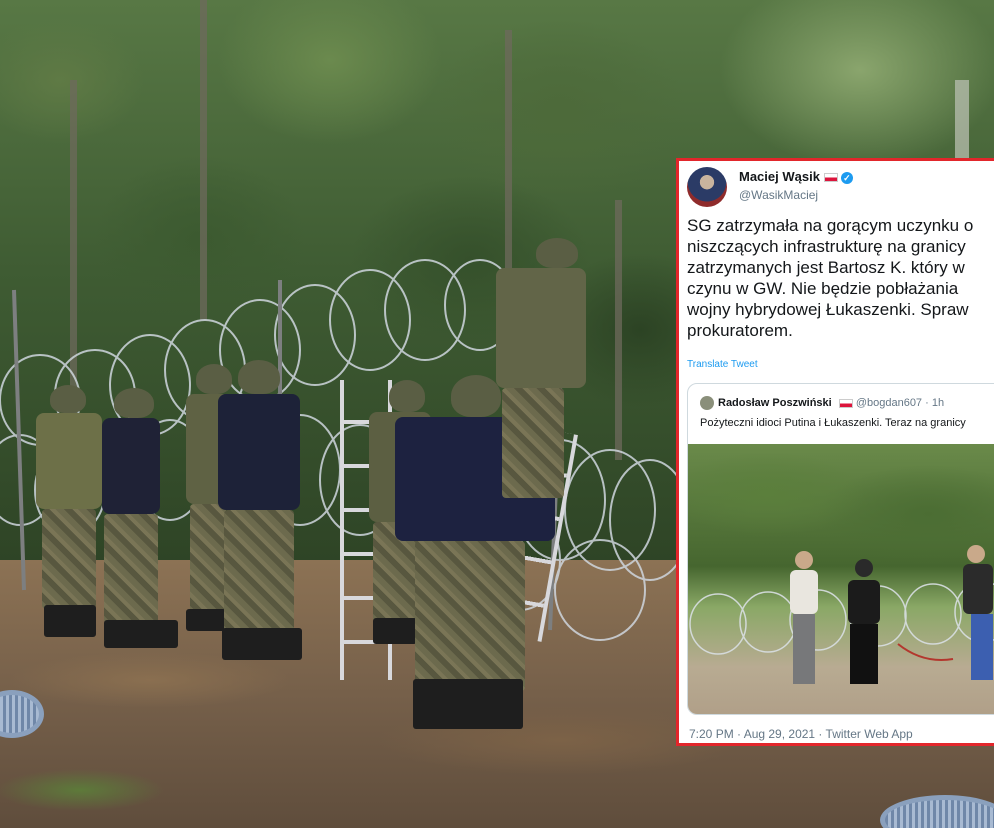 This screenshot has width=994, height=828. I want to click on verified-badge-icon: ✓, so click(846, 177).